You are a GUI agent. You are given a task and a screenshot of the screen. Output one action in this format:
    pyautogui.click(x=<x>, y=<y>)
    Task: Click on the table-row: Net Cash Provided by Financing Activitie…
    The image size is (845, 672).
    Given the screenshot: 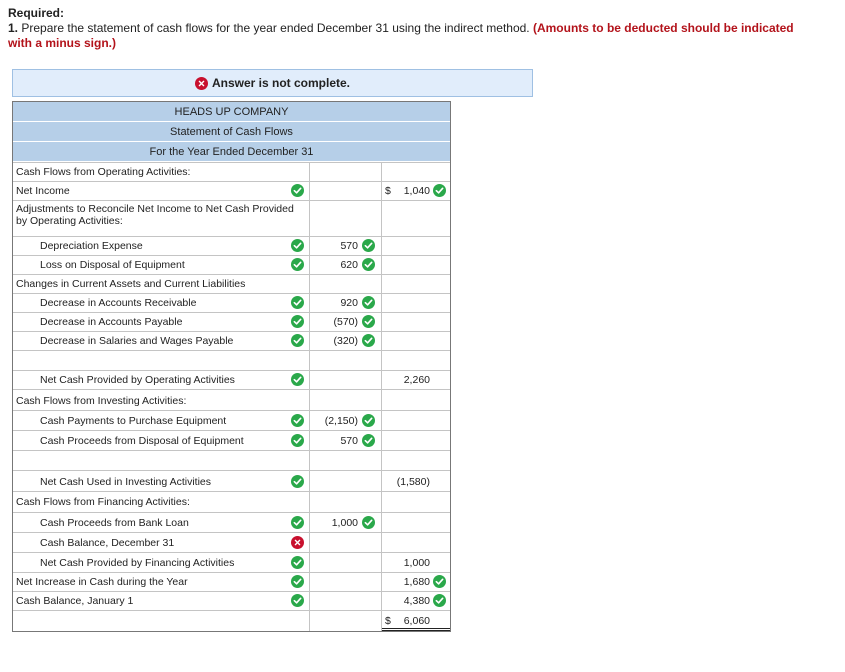 What is the action you would take?
    pyautogui.click(x=231, y=562)
    